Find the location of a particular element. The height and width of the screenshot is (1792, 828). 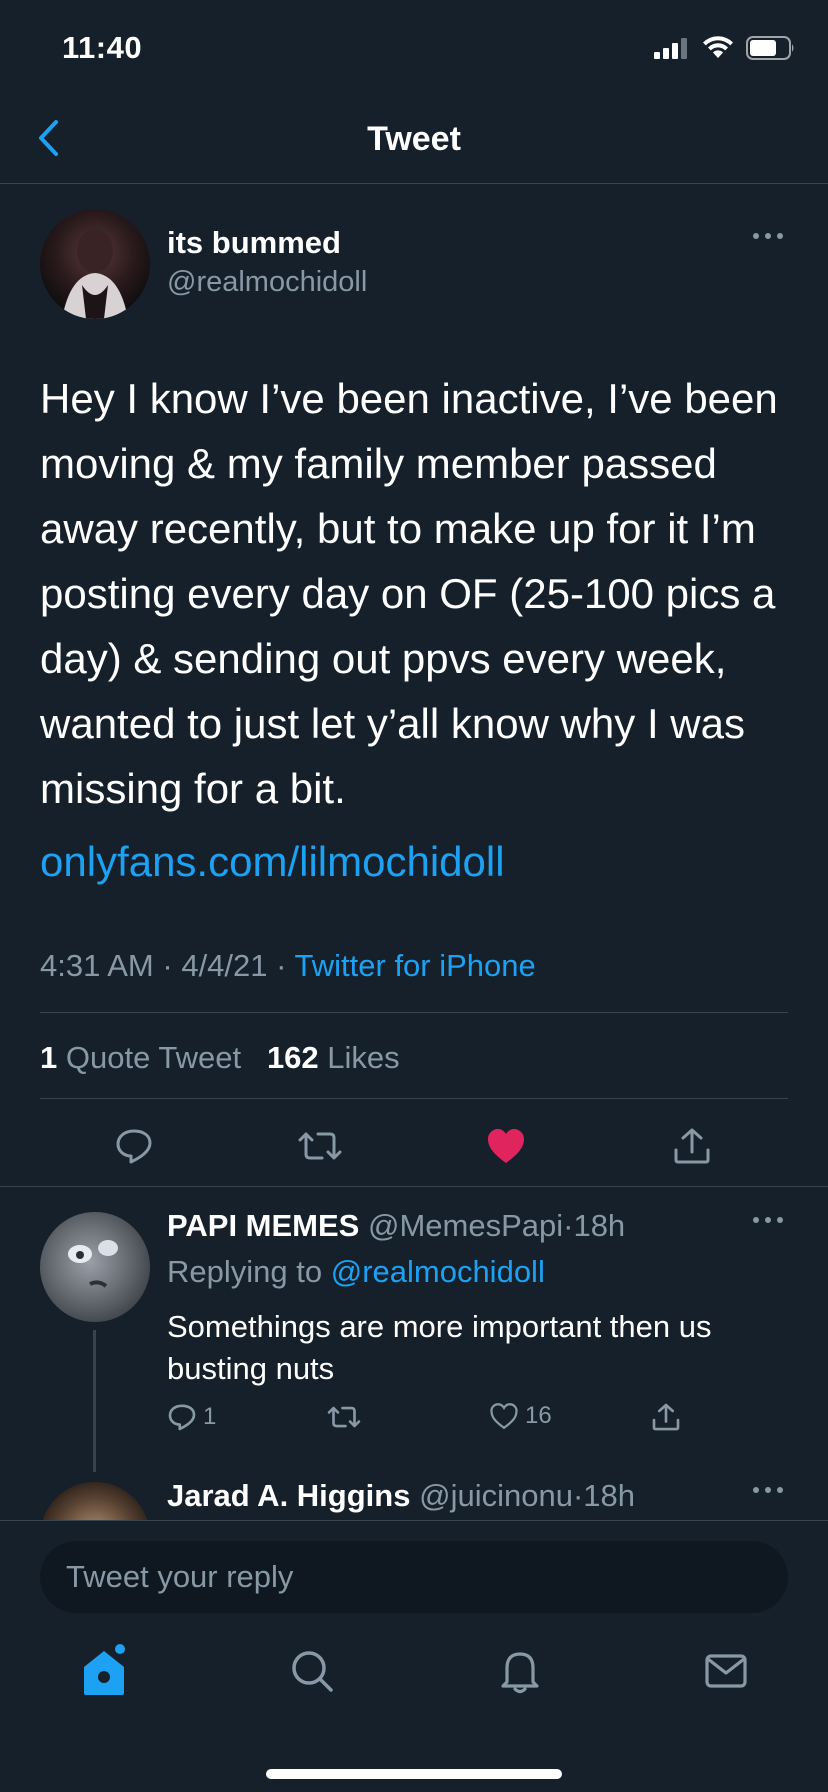

tab-bar is located at coordinates (414, 1686).